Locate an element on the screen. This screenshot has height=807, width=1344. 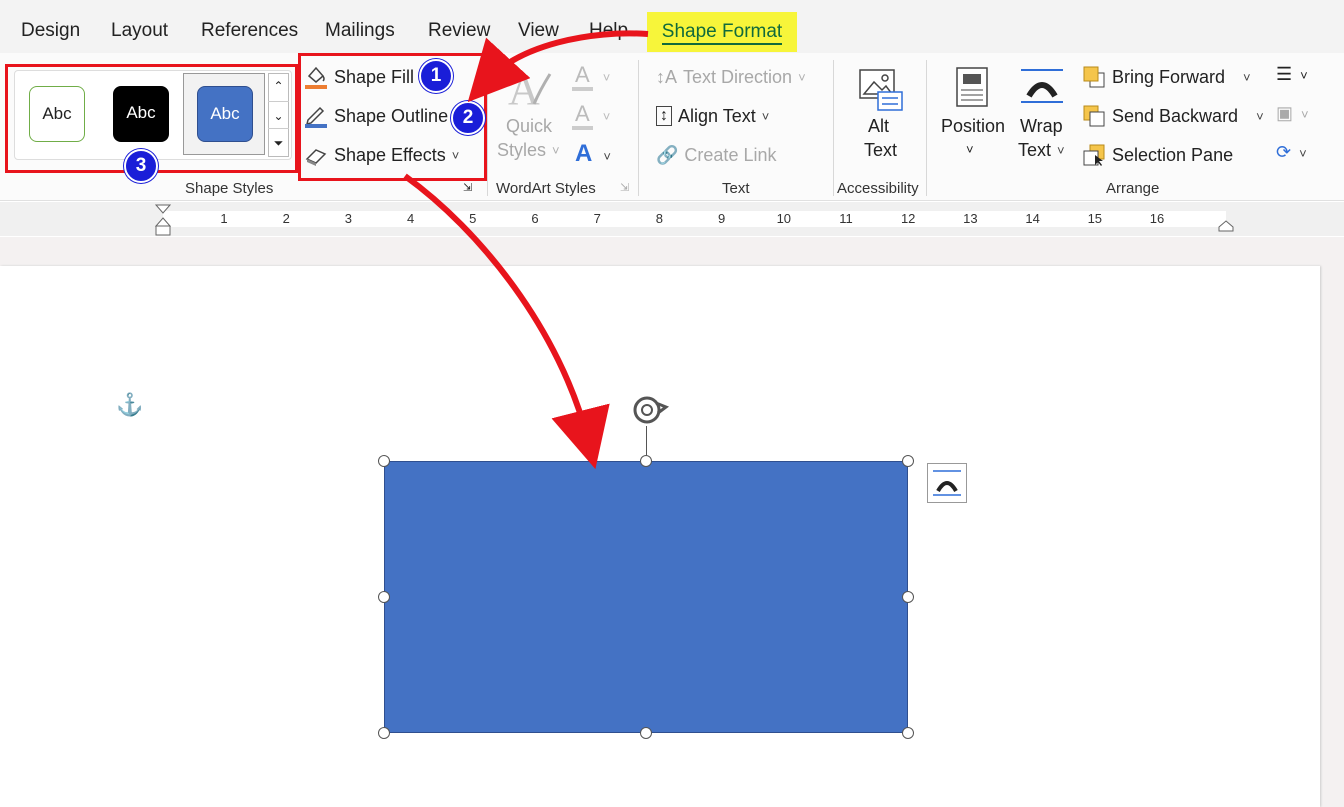
layout-options-button is located at coordinates (947, 483).